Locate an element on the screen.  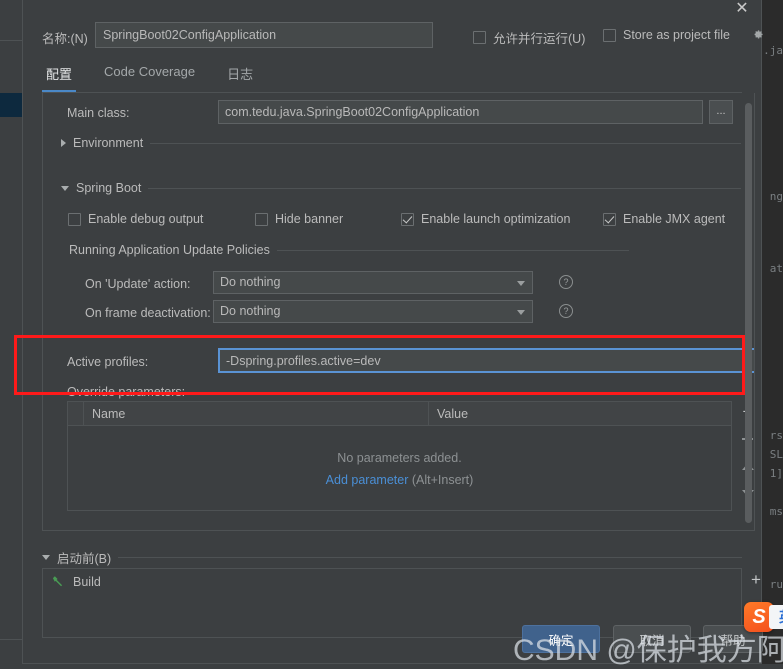
on-frame-deactivation-select: Do nothing is located at coordinates (373, 311).